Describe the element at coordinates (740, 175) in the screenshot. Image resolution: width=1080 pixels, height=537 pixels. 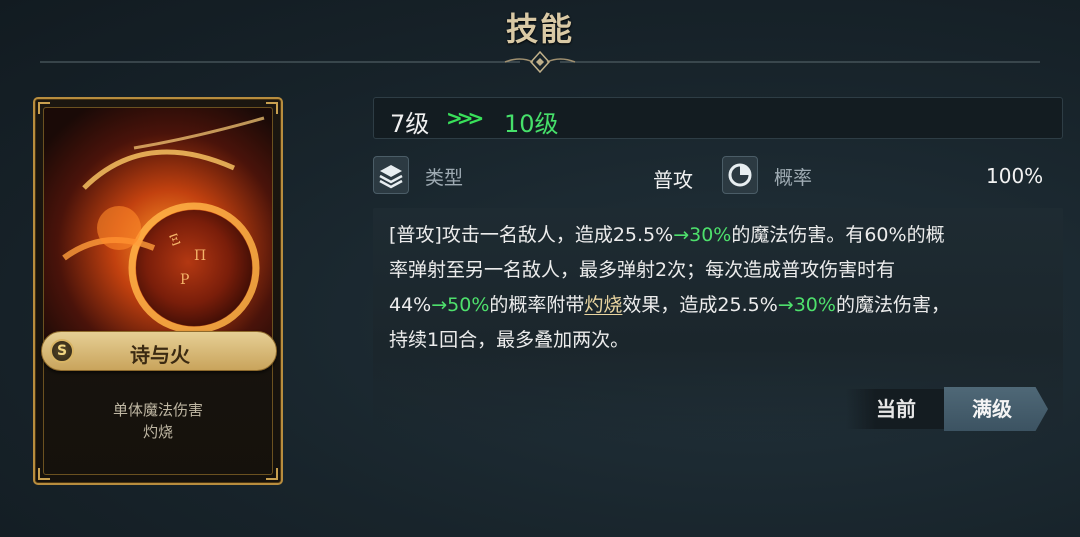
I see `pie-chart-icon` at that location.